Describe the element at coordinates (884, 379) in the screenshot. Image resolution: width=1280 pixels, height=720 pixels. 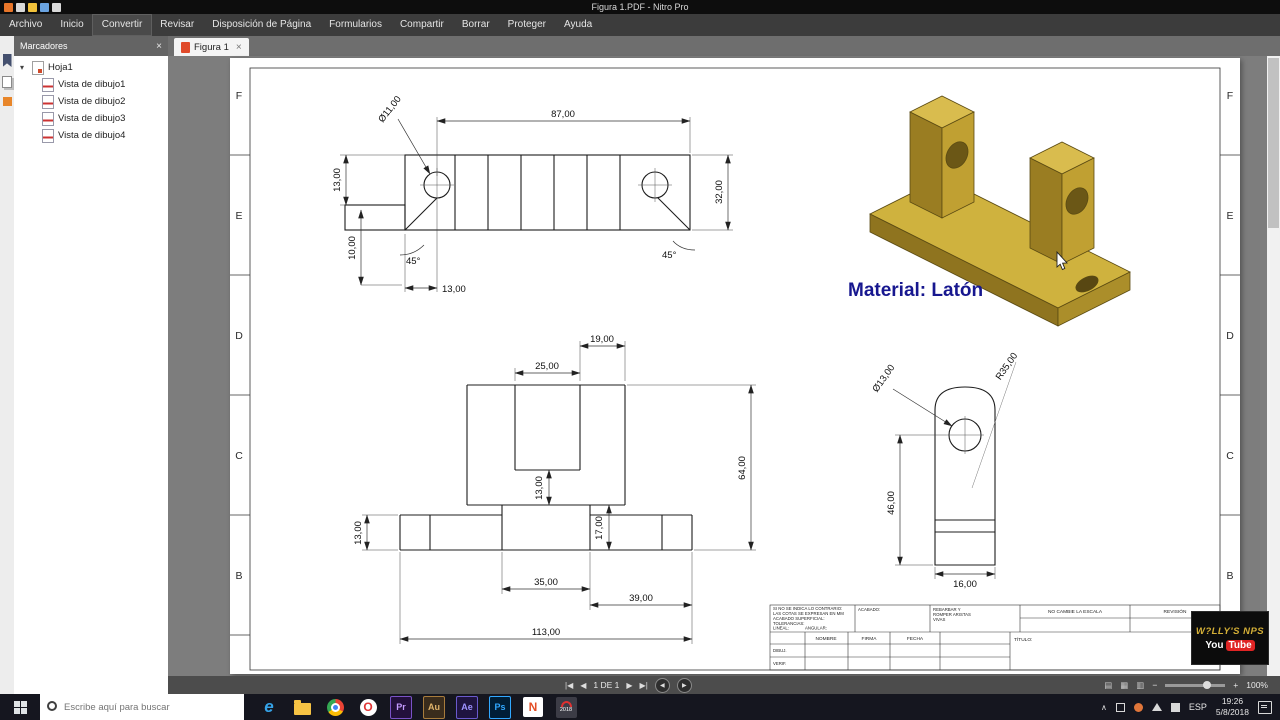
I see `dim-dia13: Ø13,00` at that location.